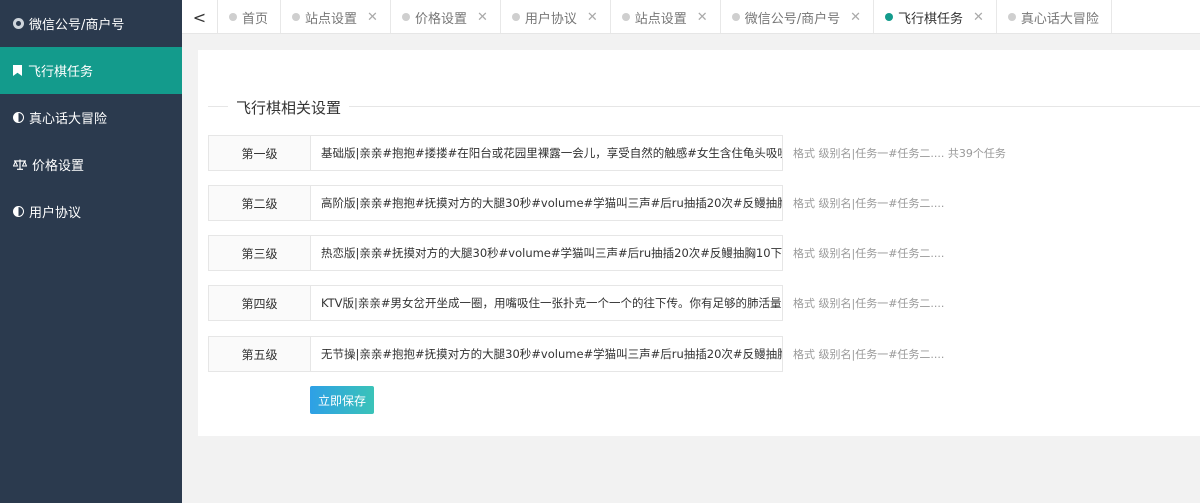 The width and height of the screenshot is (1200, 503). I want to click on tab-home: 首页, so click(250, 16).